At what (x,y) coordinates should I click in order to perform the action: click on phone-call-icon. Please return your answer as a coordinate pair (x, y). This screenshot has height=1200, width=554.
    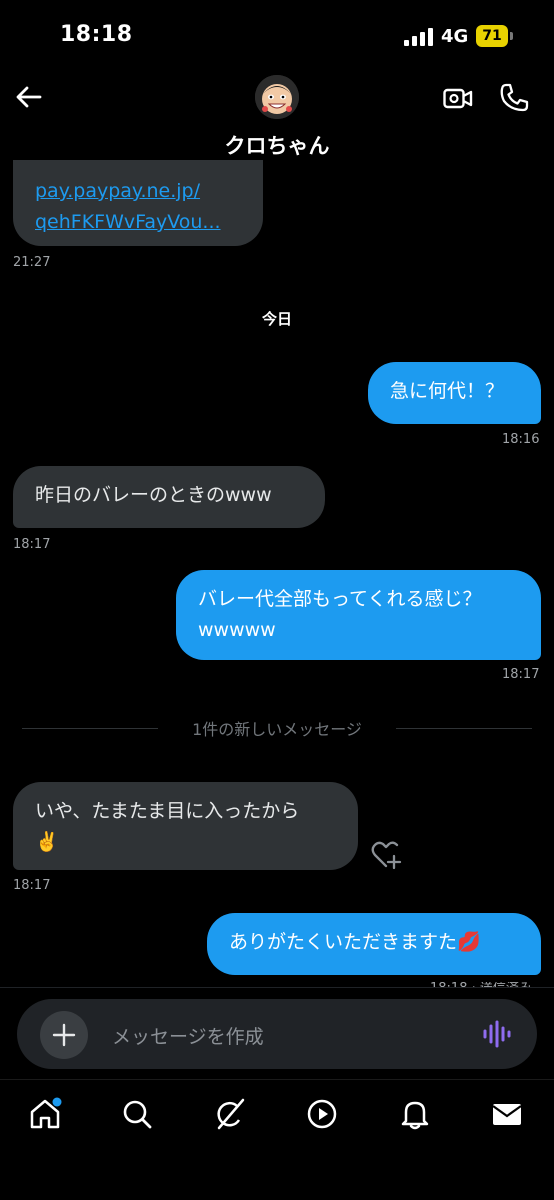
    Looking at the image, I should click on (514, 98).